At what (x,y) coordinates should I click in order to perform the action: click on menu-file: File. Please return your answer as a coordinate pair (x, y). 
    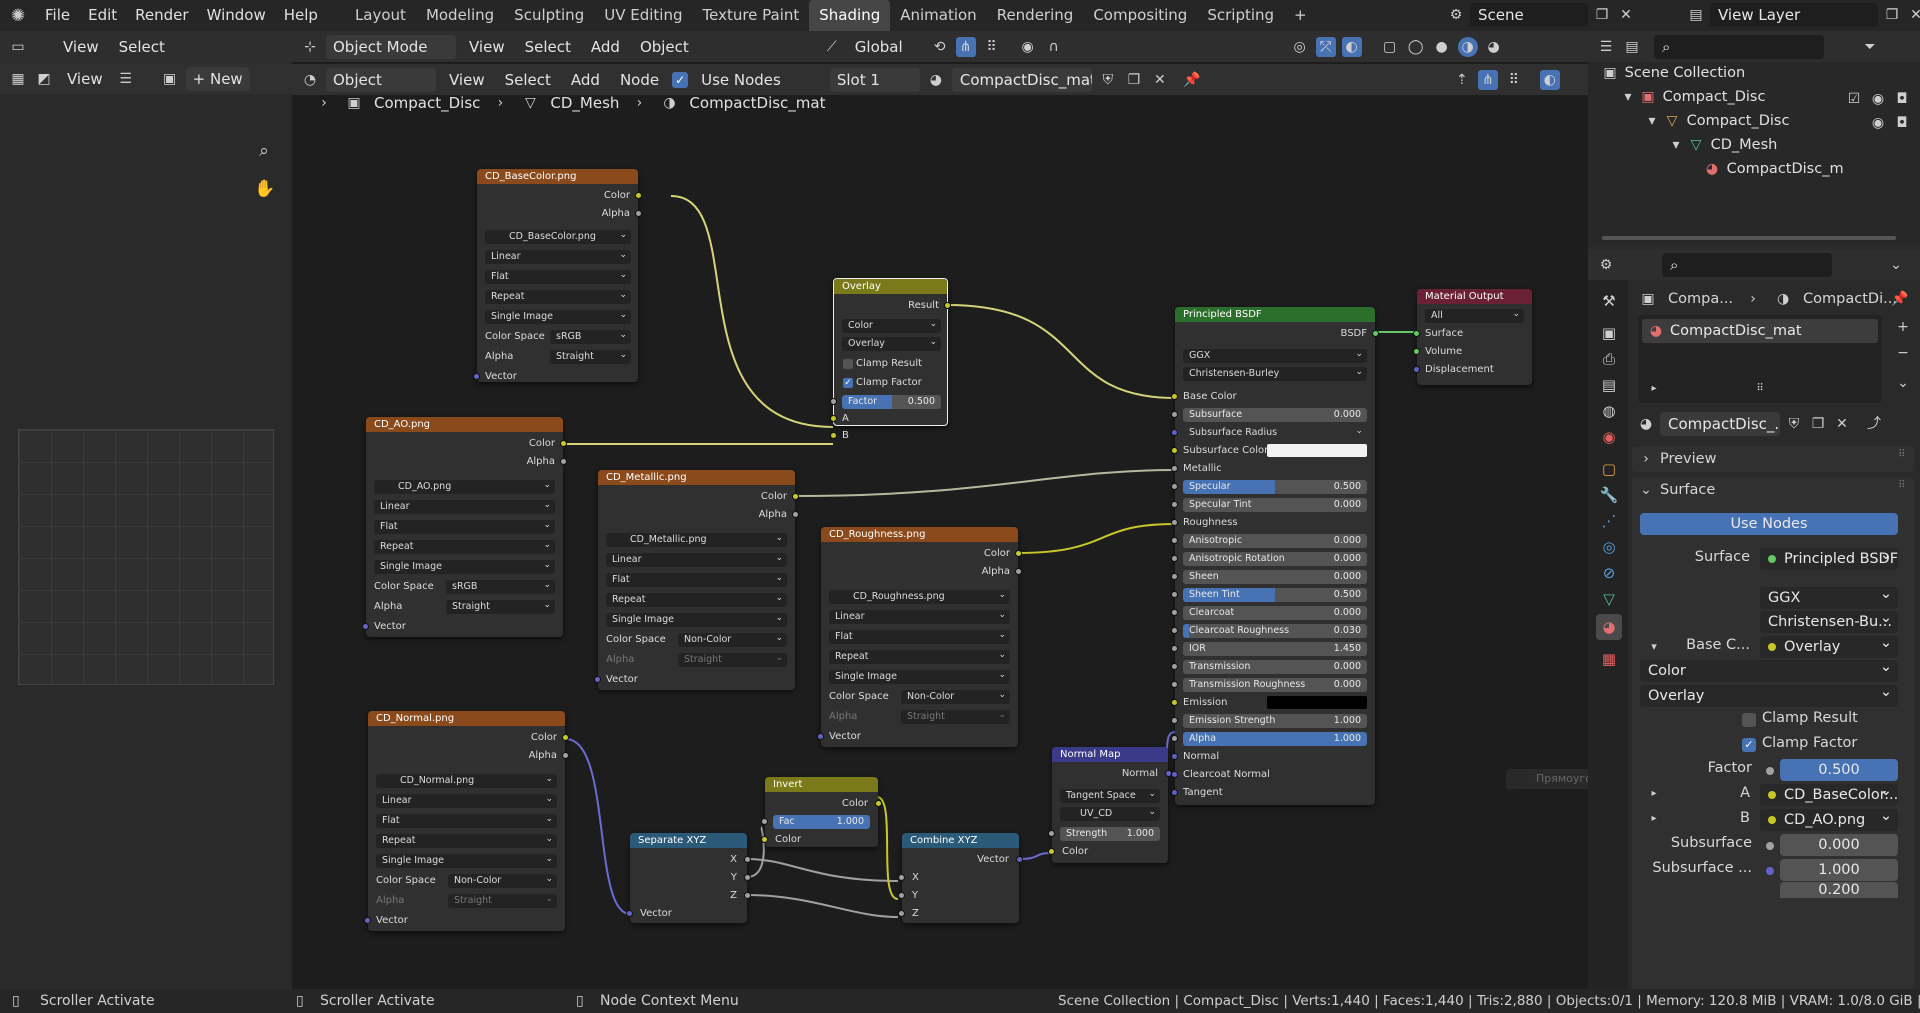
    Looking at the image, I should click on (57, 15).